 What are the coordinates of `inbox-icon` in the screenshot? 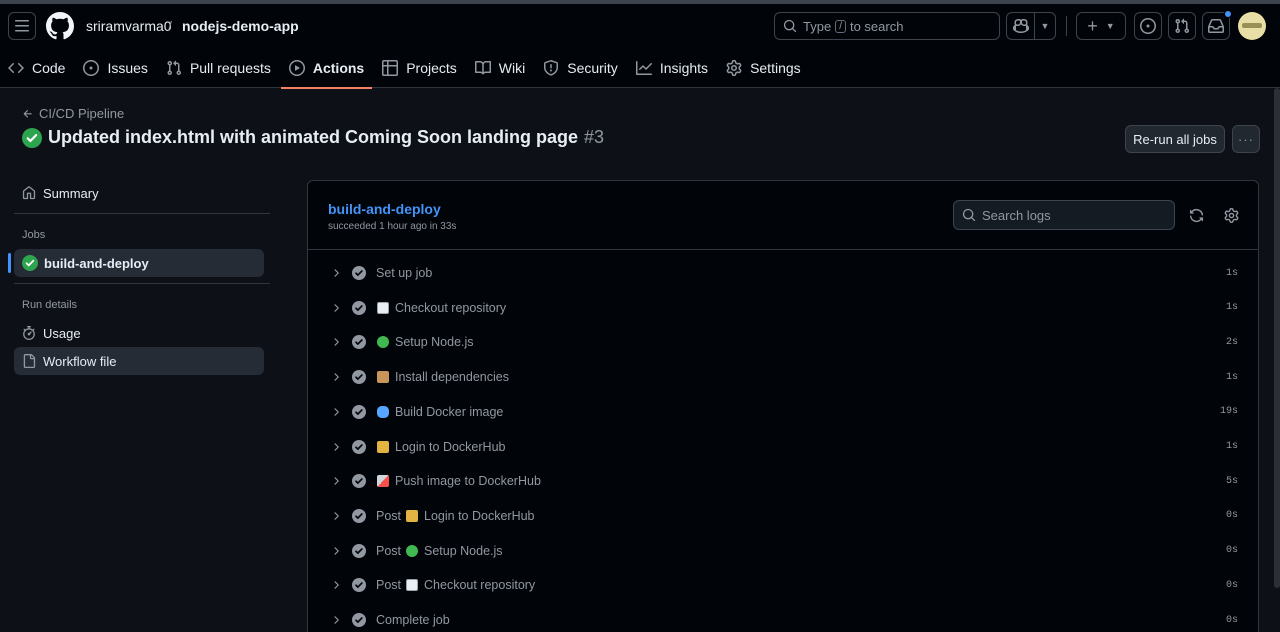 It's located at (1216, 26).